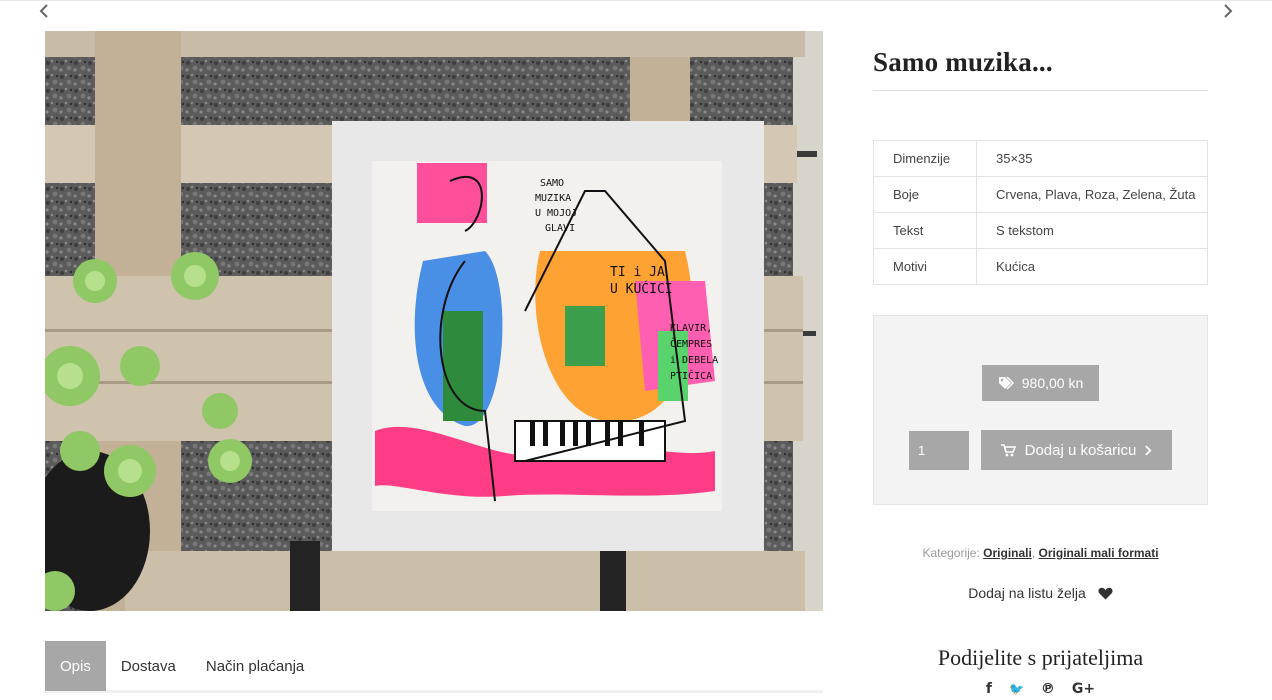 This screenshot has height=700, width=1272. I want to click on attribute-key: Boje, so click(925, 194).